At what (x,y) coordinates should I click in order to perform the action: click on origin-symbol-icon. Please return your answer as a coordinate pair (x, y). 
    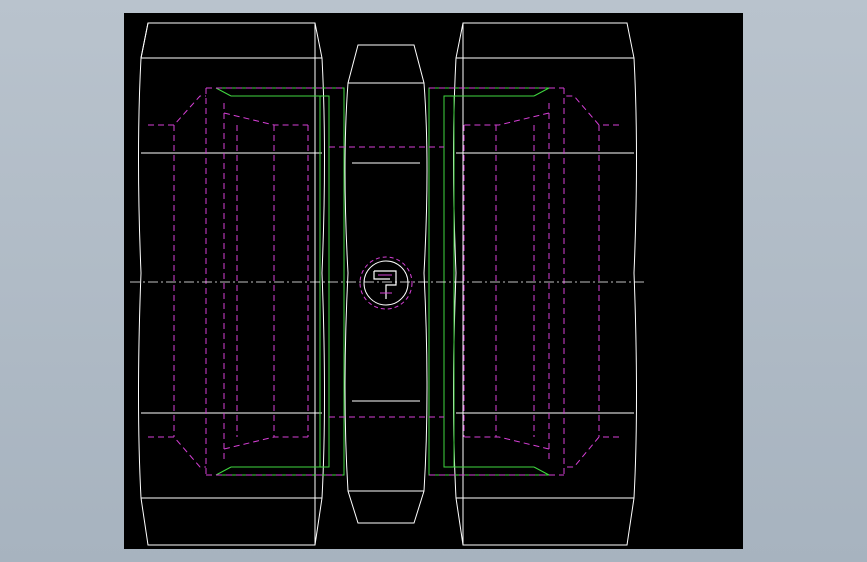
    Looking at the image, I should click on (386, 283).